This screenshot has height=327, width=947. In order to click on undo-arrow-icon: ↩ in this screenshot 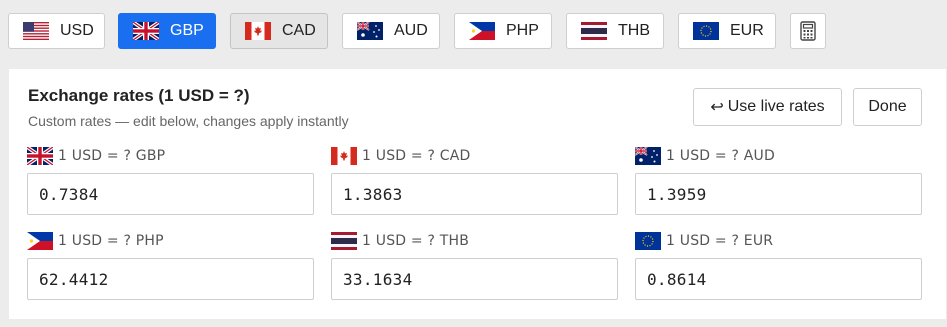, I will do `click(717, 107)`.